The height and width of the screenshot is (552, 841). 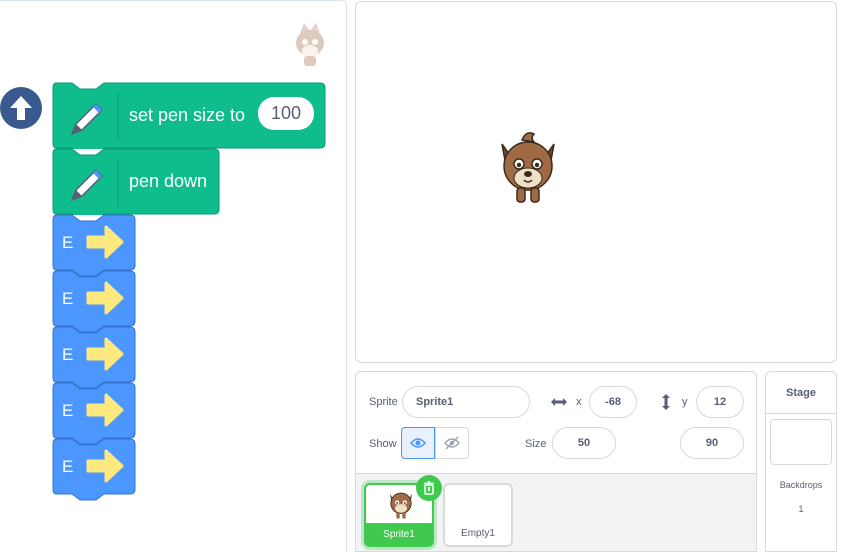 I want to click on stage-selector-pane: Stage Backdrops 1, so click(x=801, y=461).